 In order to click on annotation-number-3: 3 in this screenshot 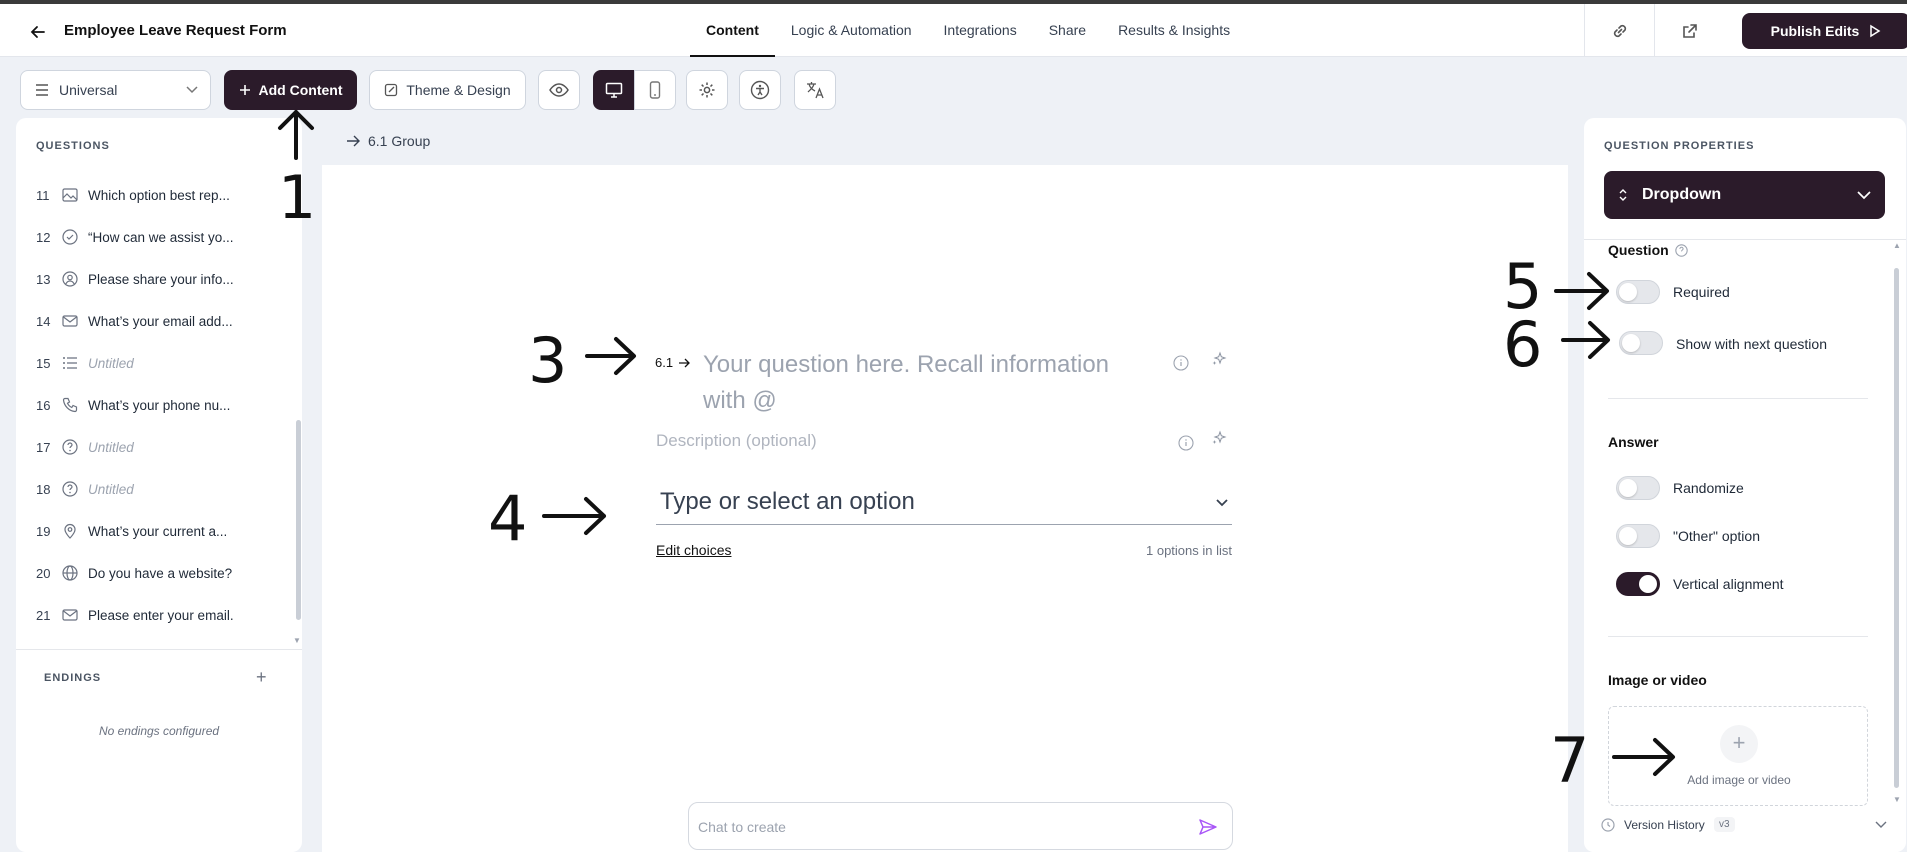, I will do `click(548, 360)`.